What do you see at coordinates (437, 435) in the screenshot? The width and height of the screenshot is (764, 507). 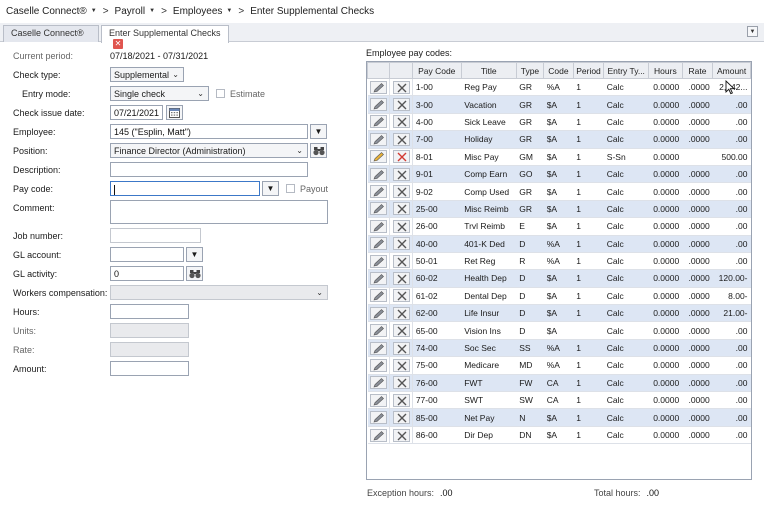 I see `cell-pay-code: 86-00` at bounding box center [437, 435].